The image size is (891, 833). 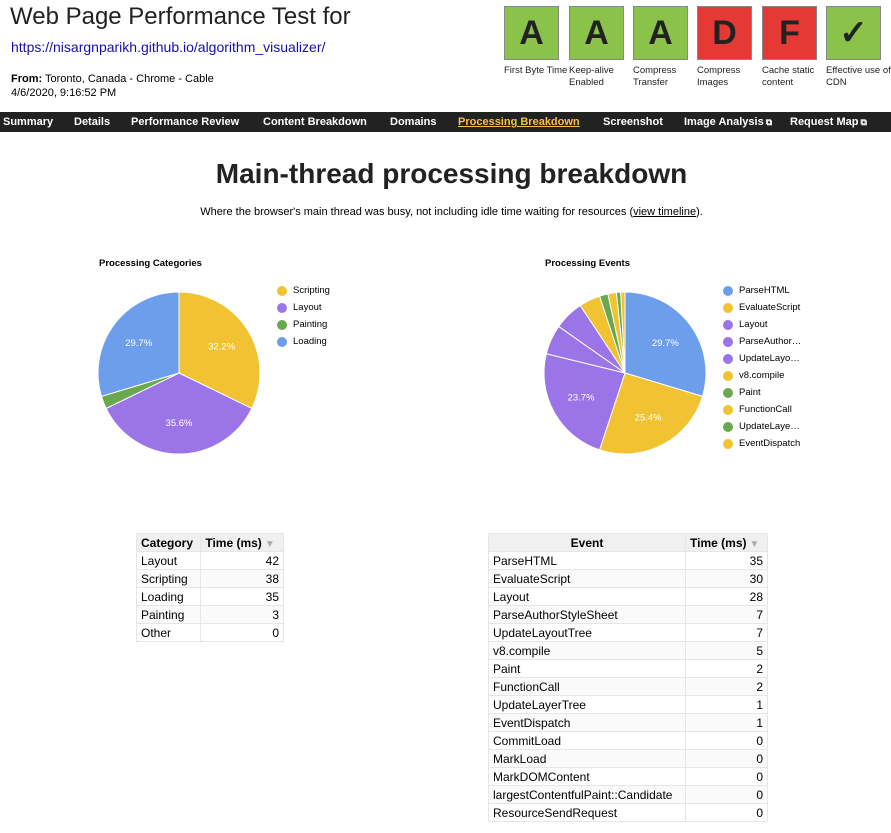 I want to click on nav-item-request-map: Request Map ⧉, so click(x=828, y=122).